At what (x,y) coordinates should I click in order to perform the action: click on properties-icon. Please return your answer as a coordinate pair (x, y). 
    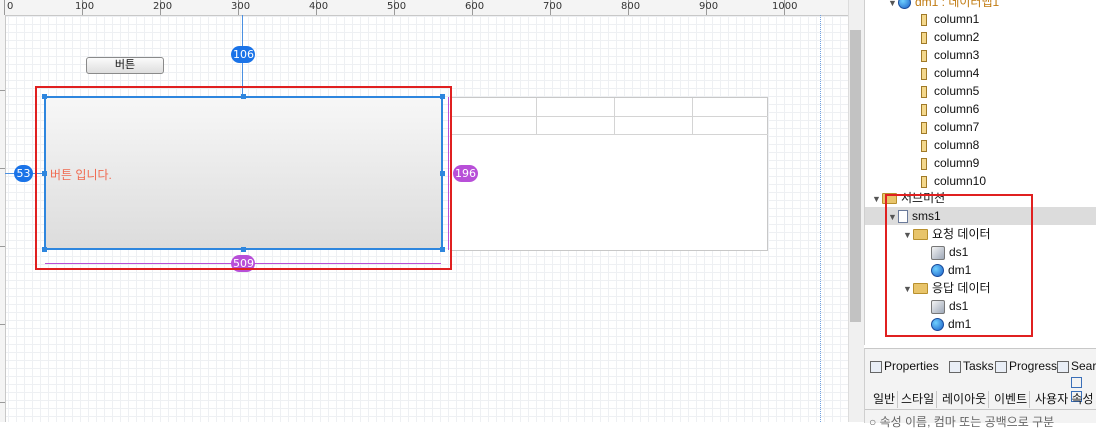
    Looking at the image, I should click on (876, 366).